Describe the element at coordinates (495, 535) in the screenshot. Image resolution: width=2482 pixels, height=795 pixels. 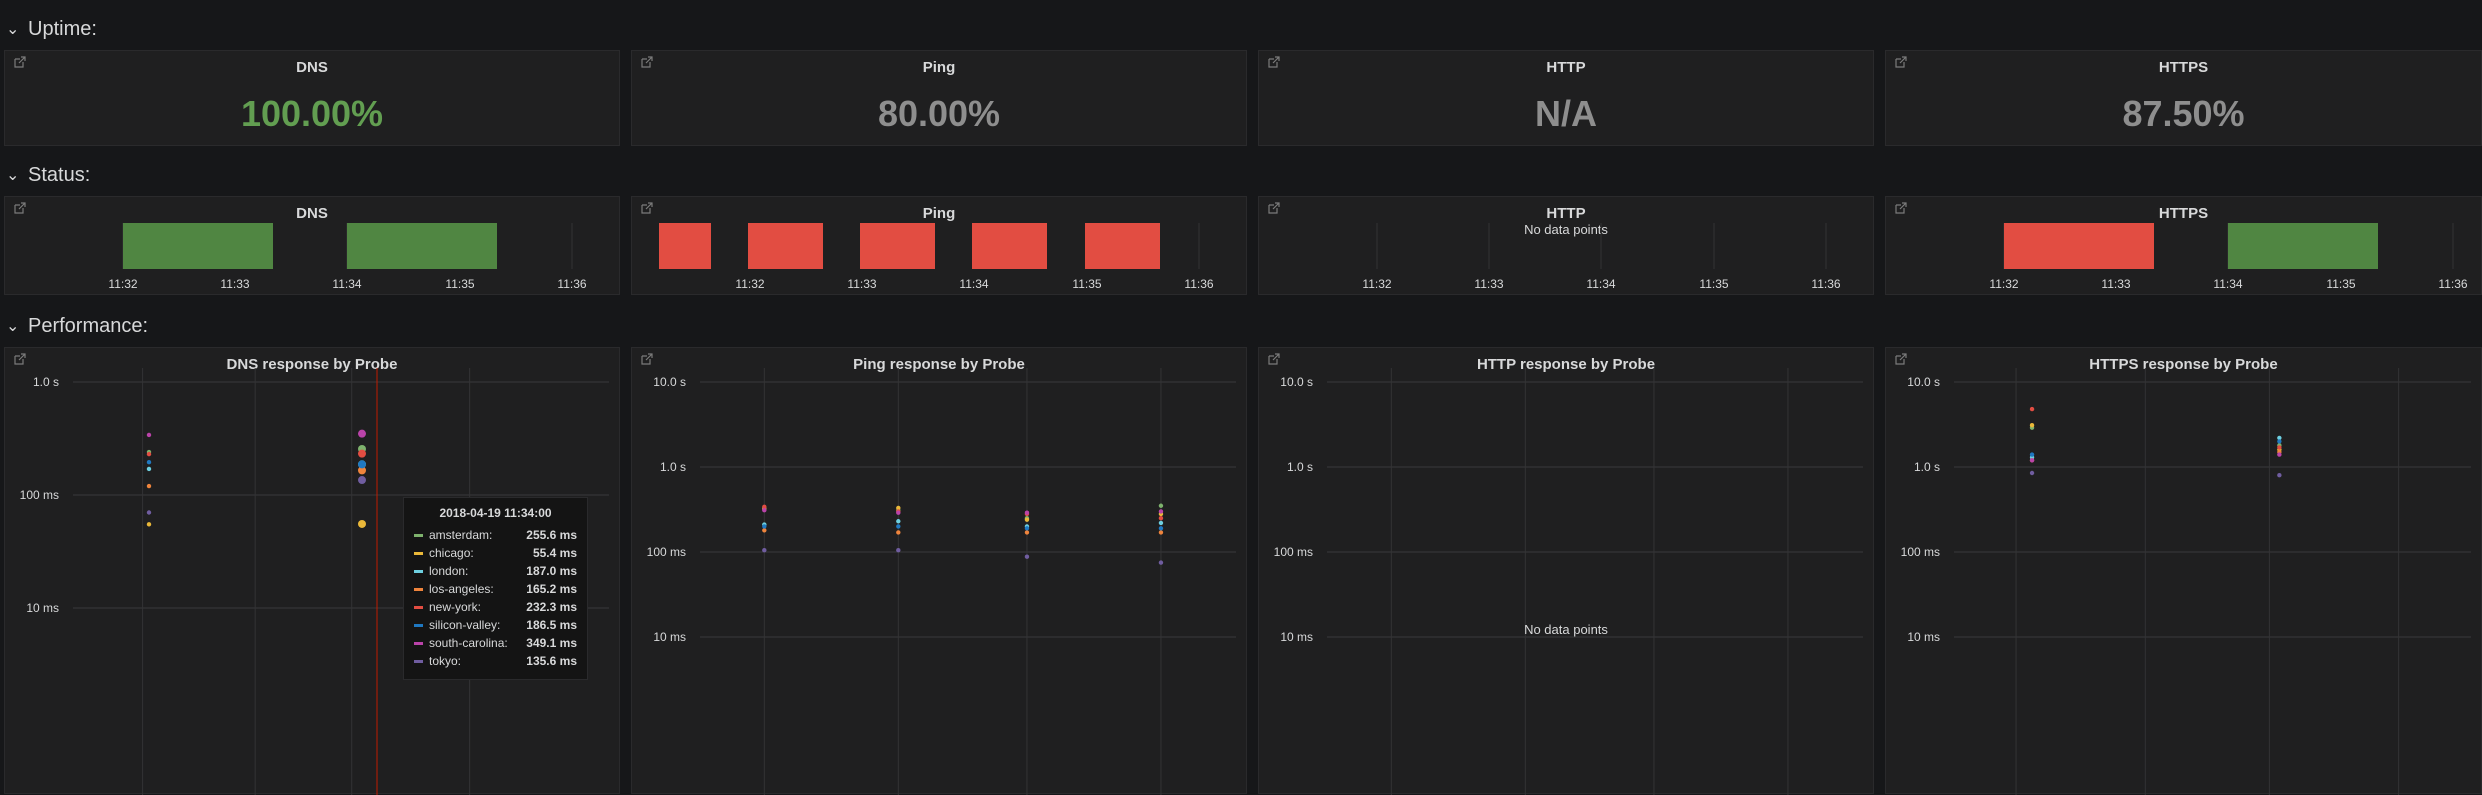
I see `tooltip-row: amsterdam: 255.6 ms` at that location.